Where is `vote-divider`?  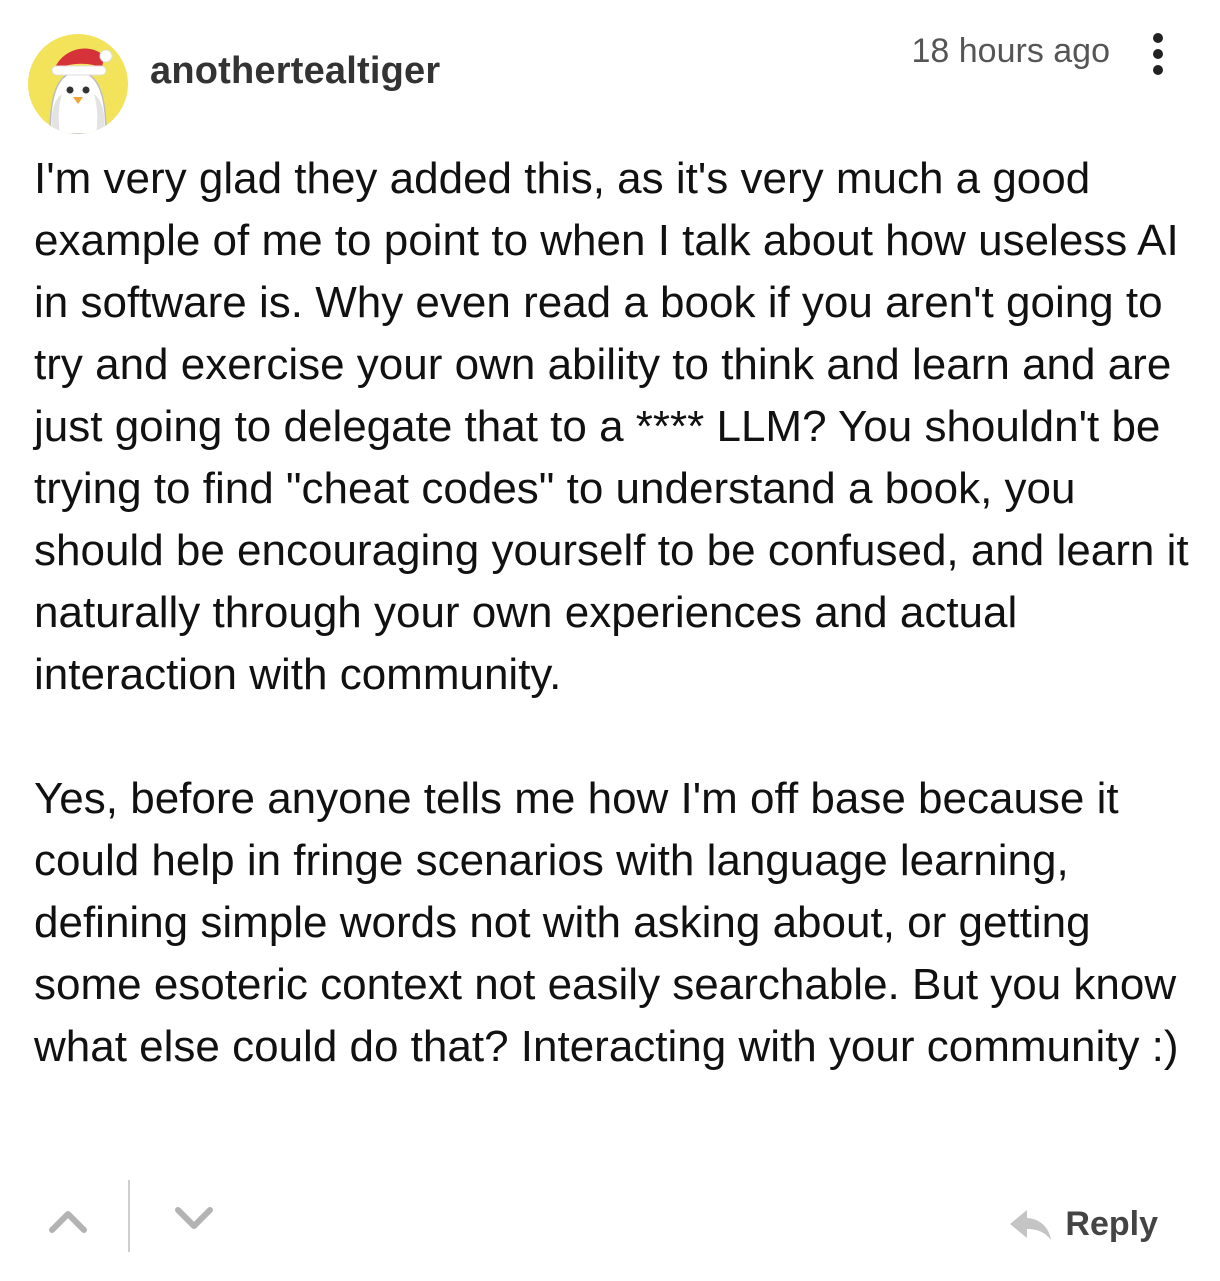 vote-divider is located at coordinates (129, 1216).